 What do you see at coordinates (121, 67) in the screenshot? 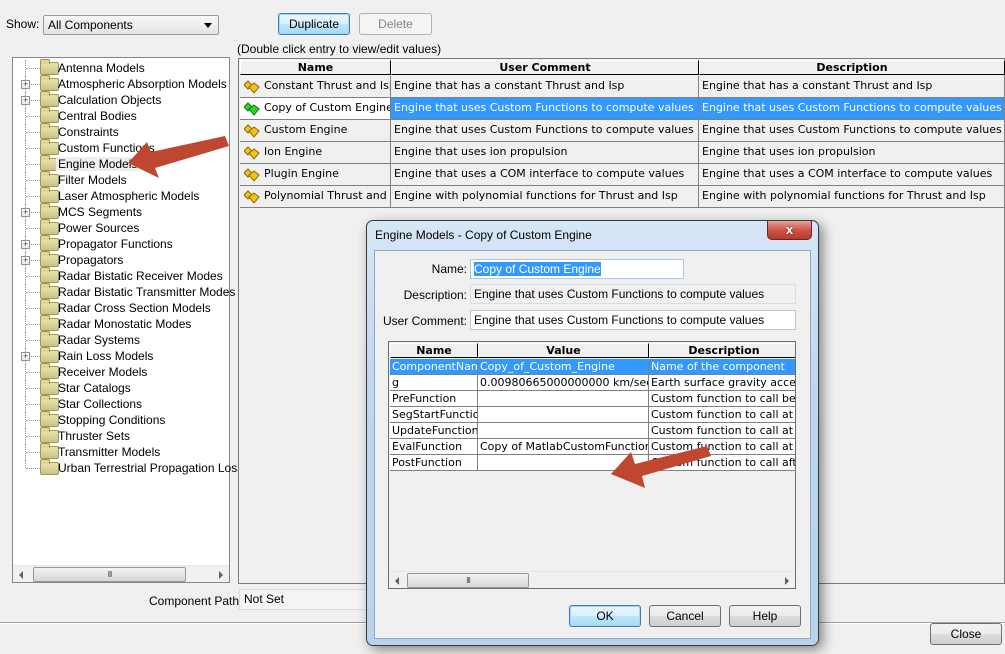
I see `tree-item: Antenna Models` at bounding box center [121, 67].